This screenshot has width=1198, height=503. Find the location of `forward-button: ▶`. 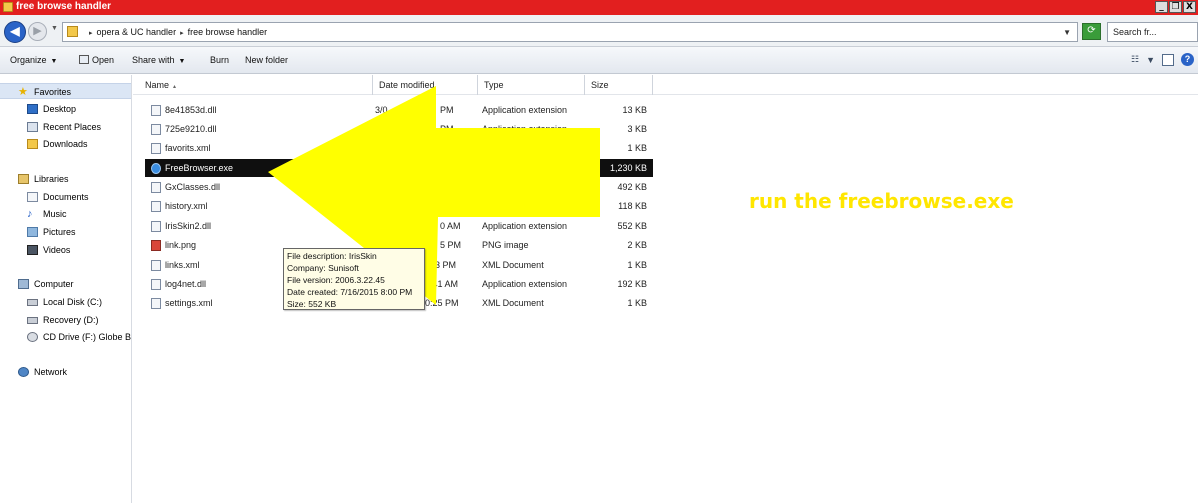

forward-button: ▶ is located at coordinates (37, 31).